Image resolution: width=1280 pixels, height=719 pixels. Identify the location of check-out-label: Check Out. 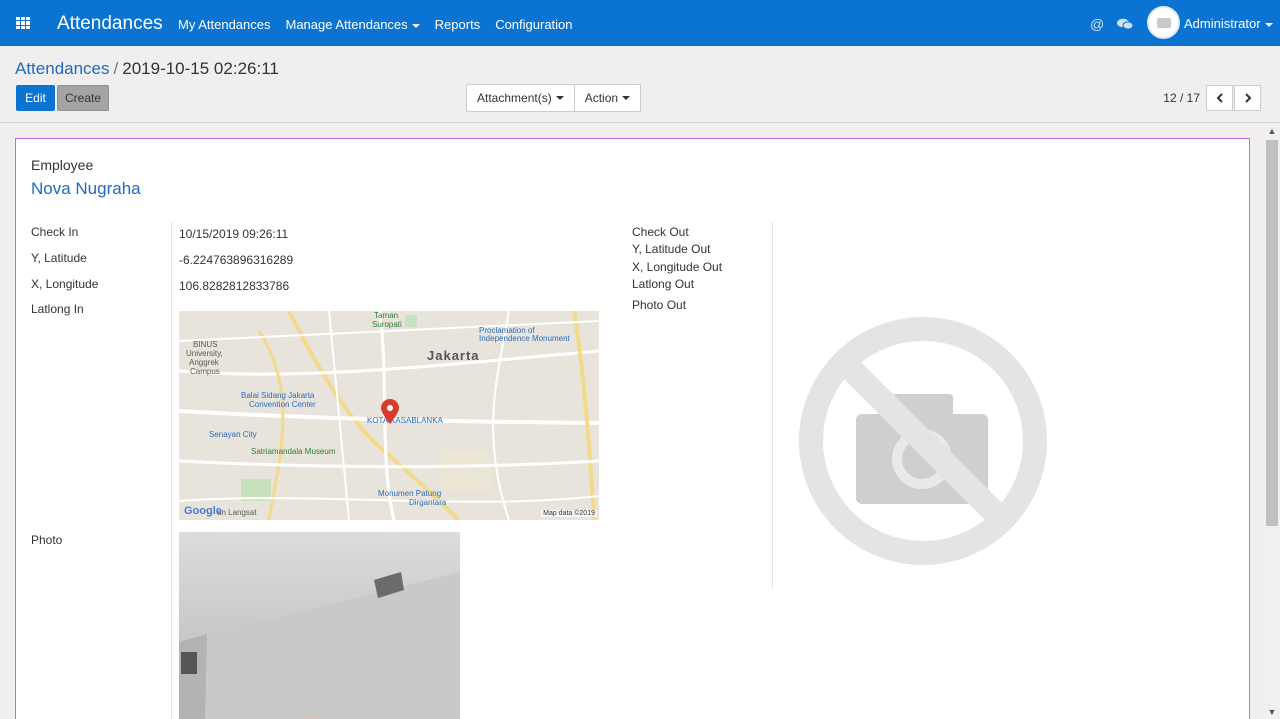
(660, 232).